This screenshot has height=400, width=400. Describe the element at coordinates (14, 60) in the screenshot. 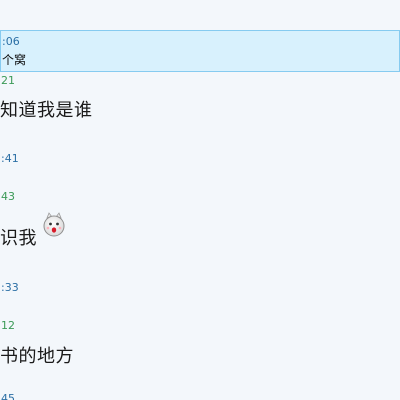

I see `message-text: 个窝` at that location.